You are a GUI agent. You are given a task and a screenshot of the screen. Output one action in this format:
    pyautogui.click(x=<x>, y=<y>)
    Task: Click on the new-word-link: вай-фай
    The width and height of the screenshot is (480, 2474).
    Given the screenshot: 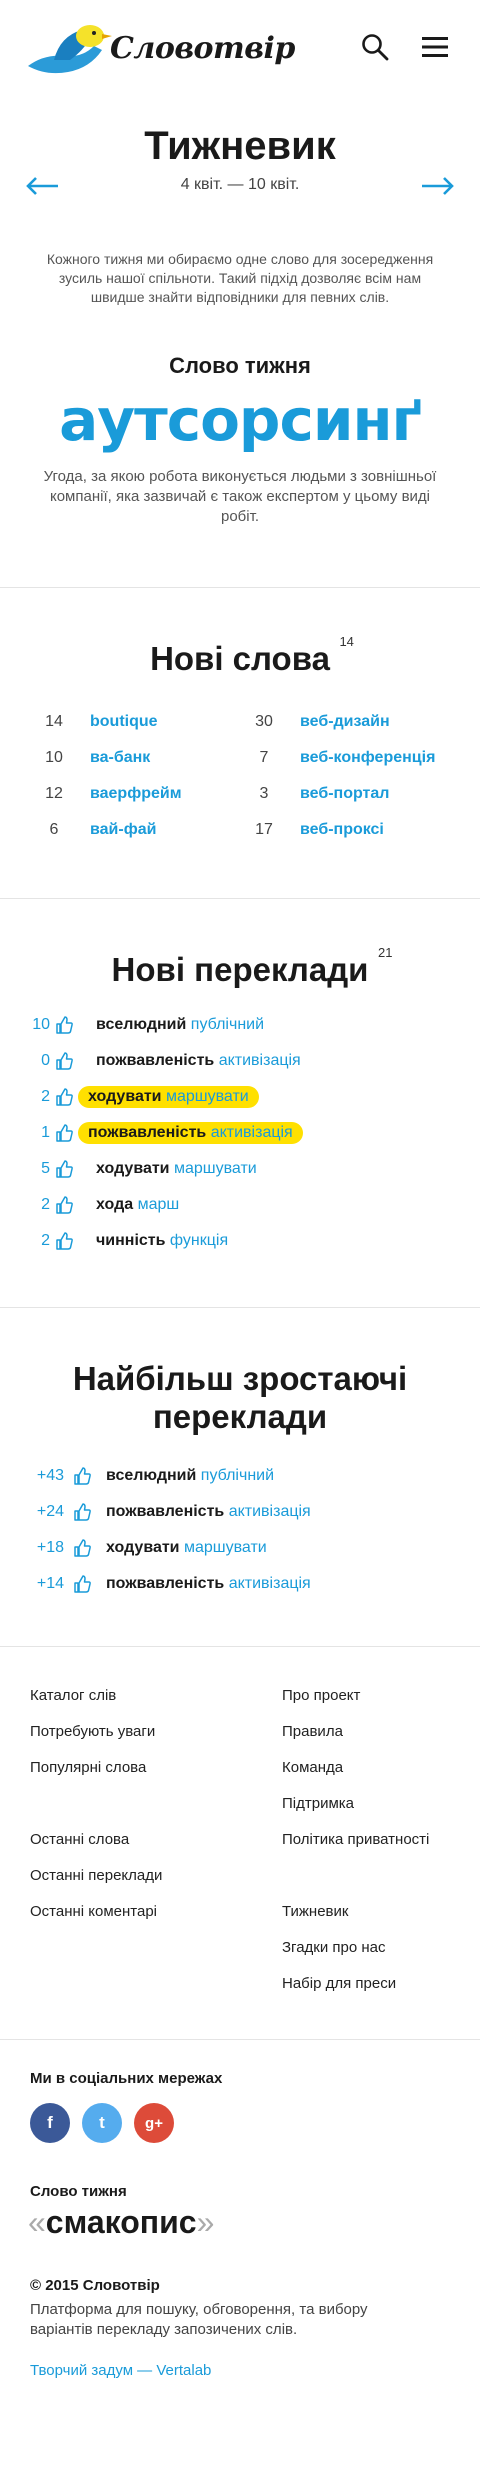 What is the action you would take?
    pyautogui.click(x=123, y=830)
    